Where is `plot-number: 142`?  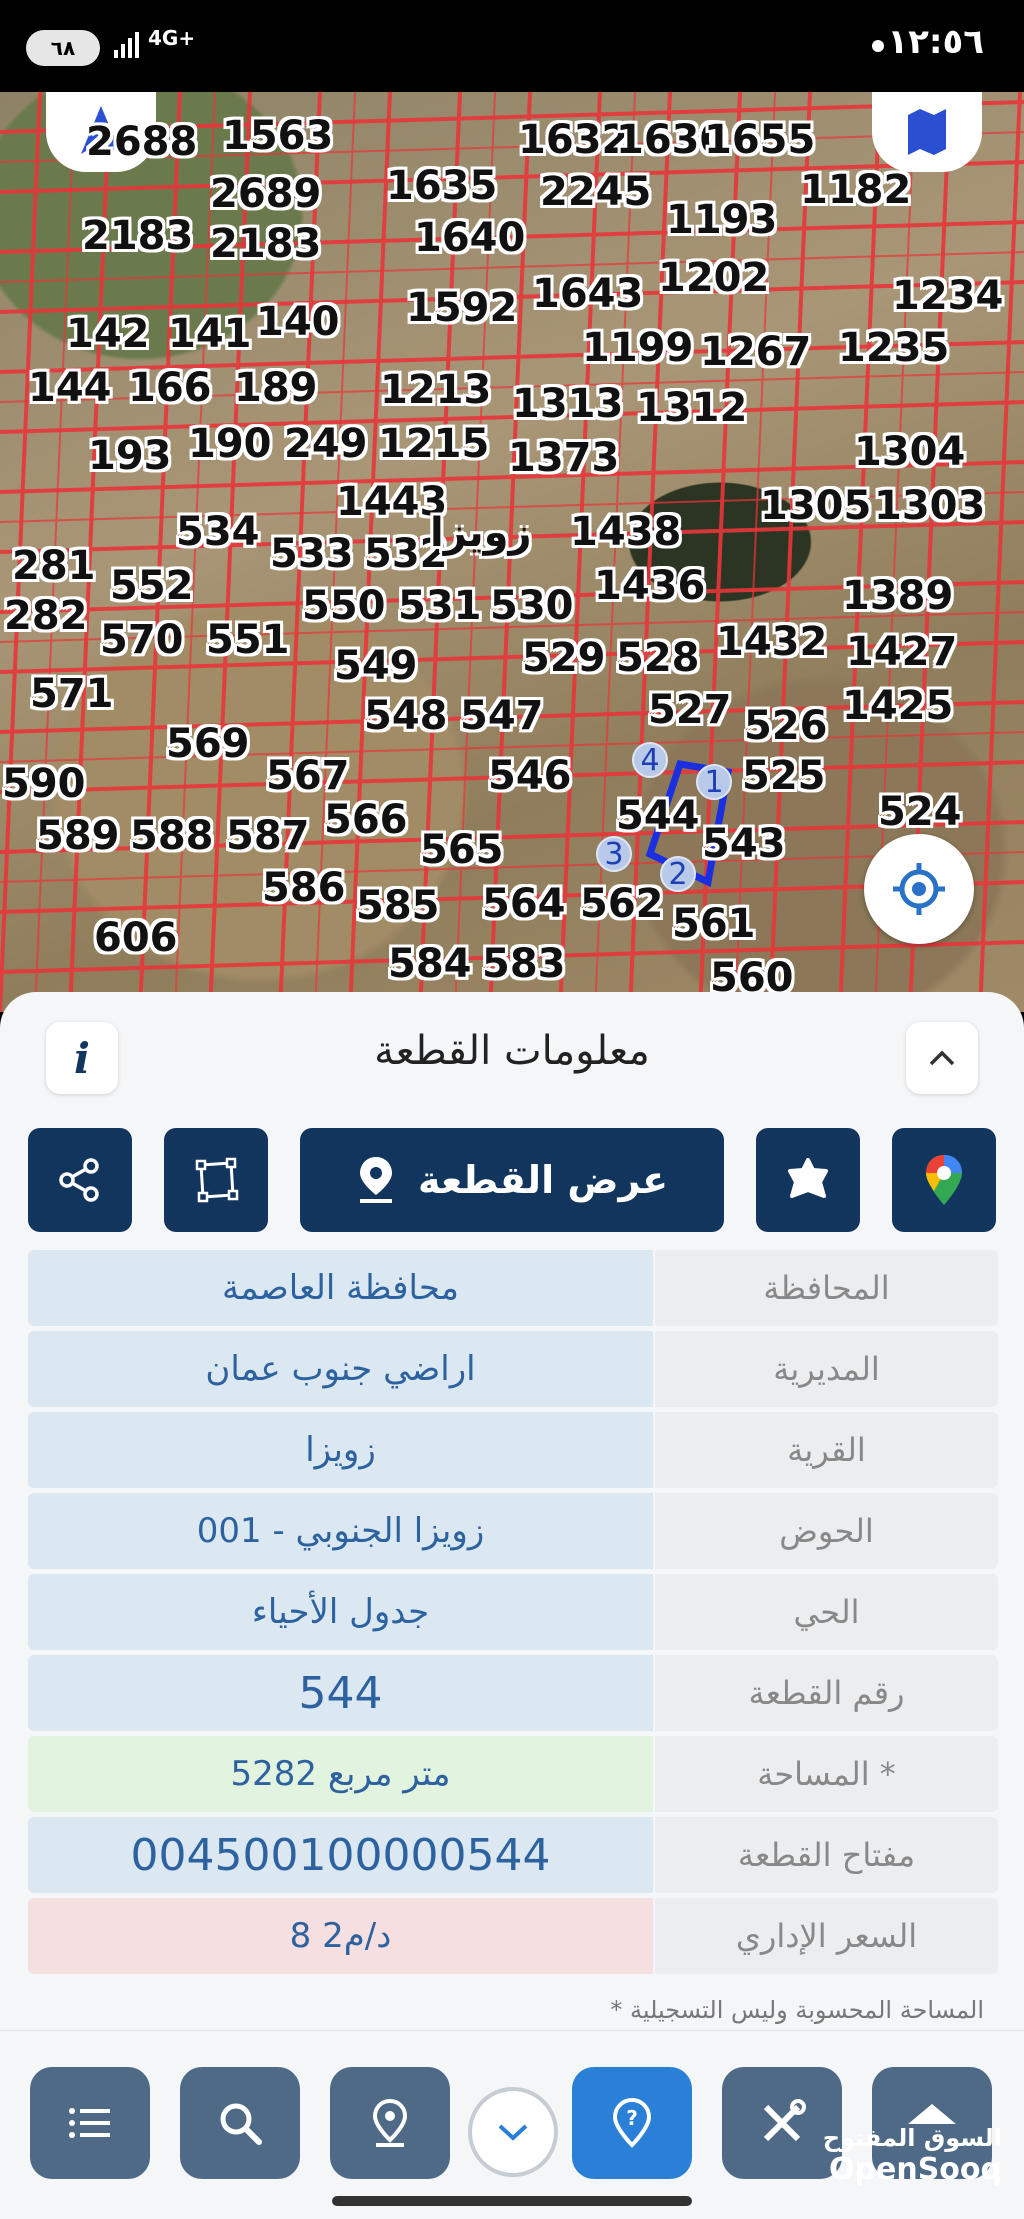
plot-number: 142 is located at coordinates (108, 334).